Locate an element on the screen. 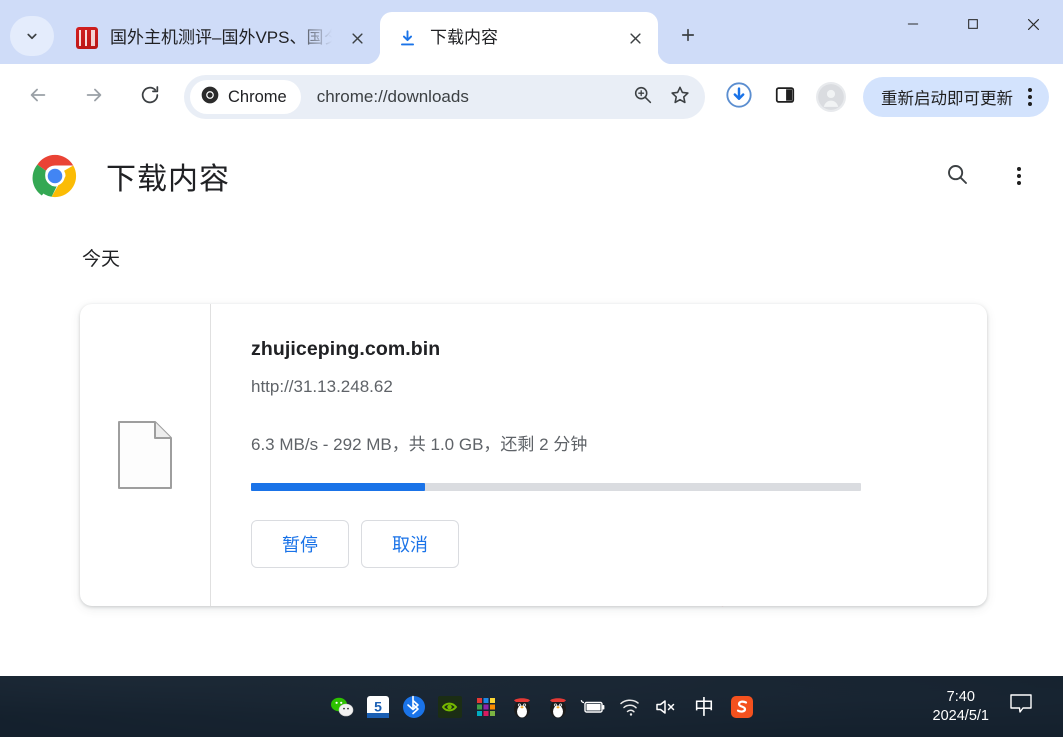 The width and height of the screenshot is (1063, 737). download-progress-fill is located at coordinates (338, 487).